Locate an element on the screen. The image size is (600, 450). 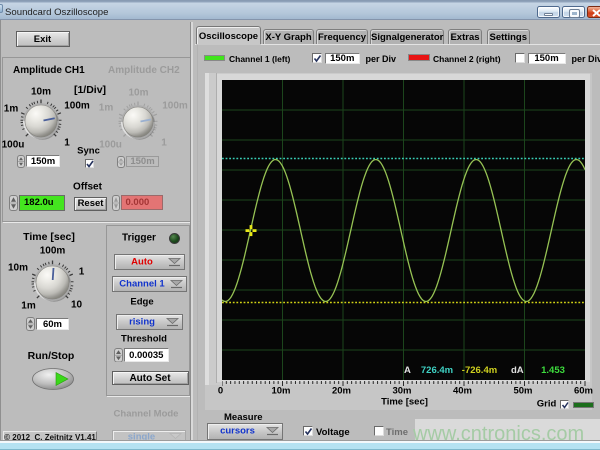
svg-text: dA is located at coordinates (517, 370).